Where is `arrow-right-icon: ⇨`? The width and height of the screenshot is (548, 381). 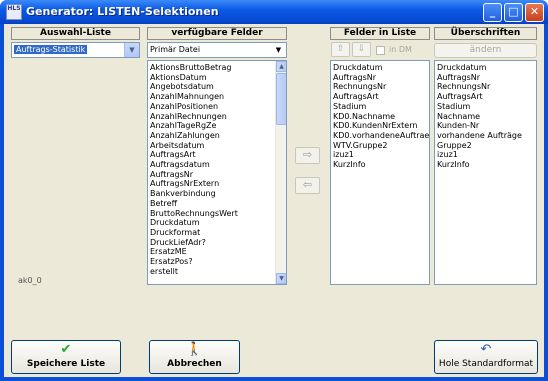
arrow-right-icon: ⇨ is located at coordinates (307, 154).